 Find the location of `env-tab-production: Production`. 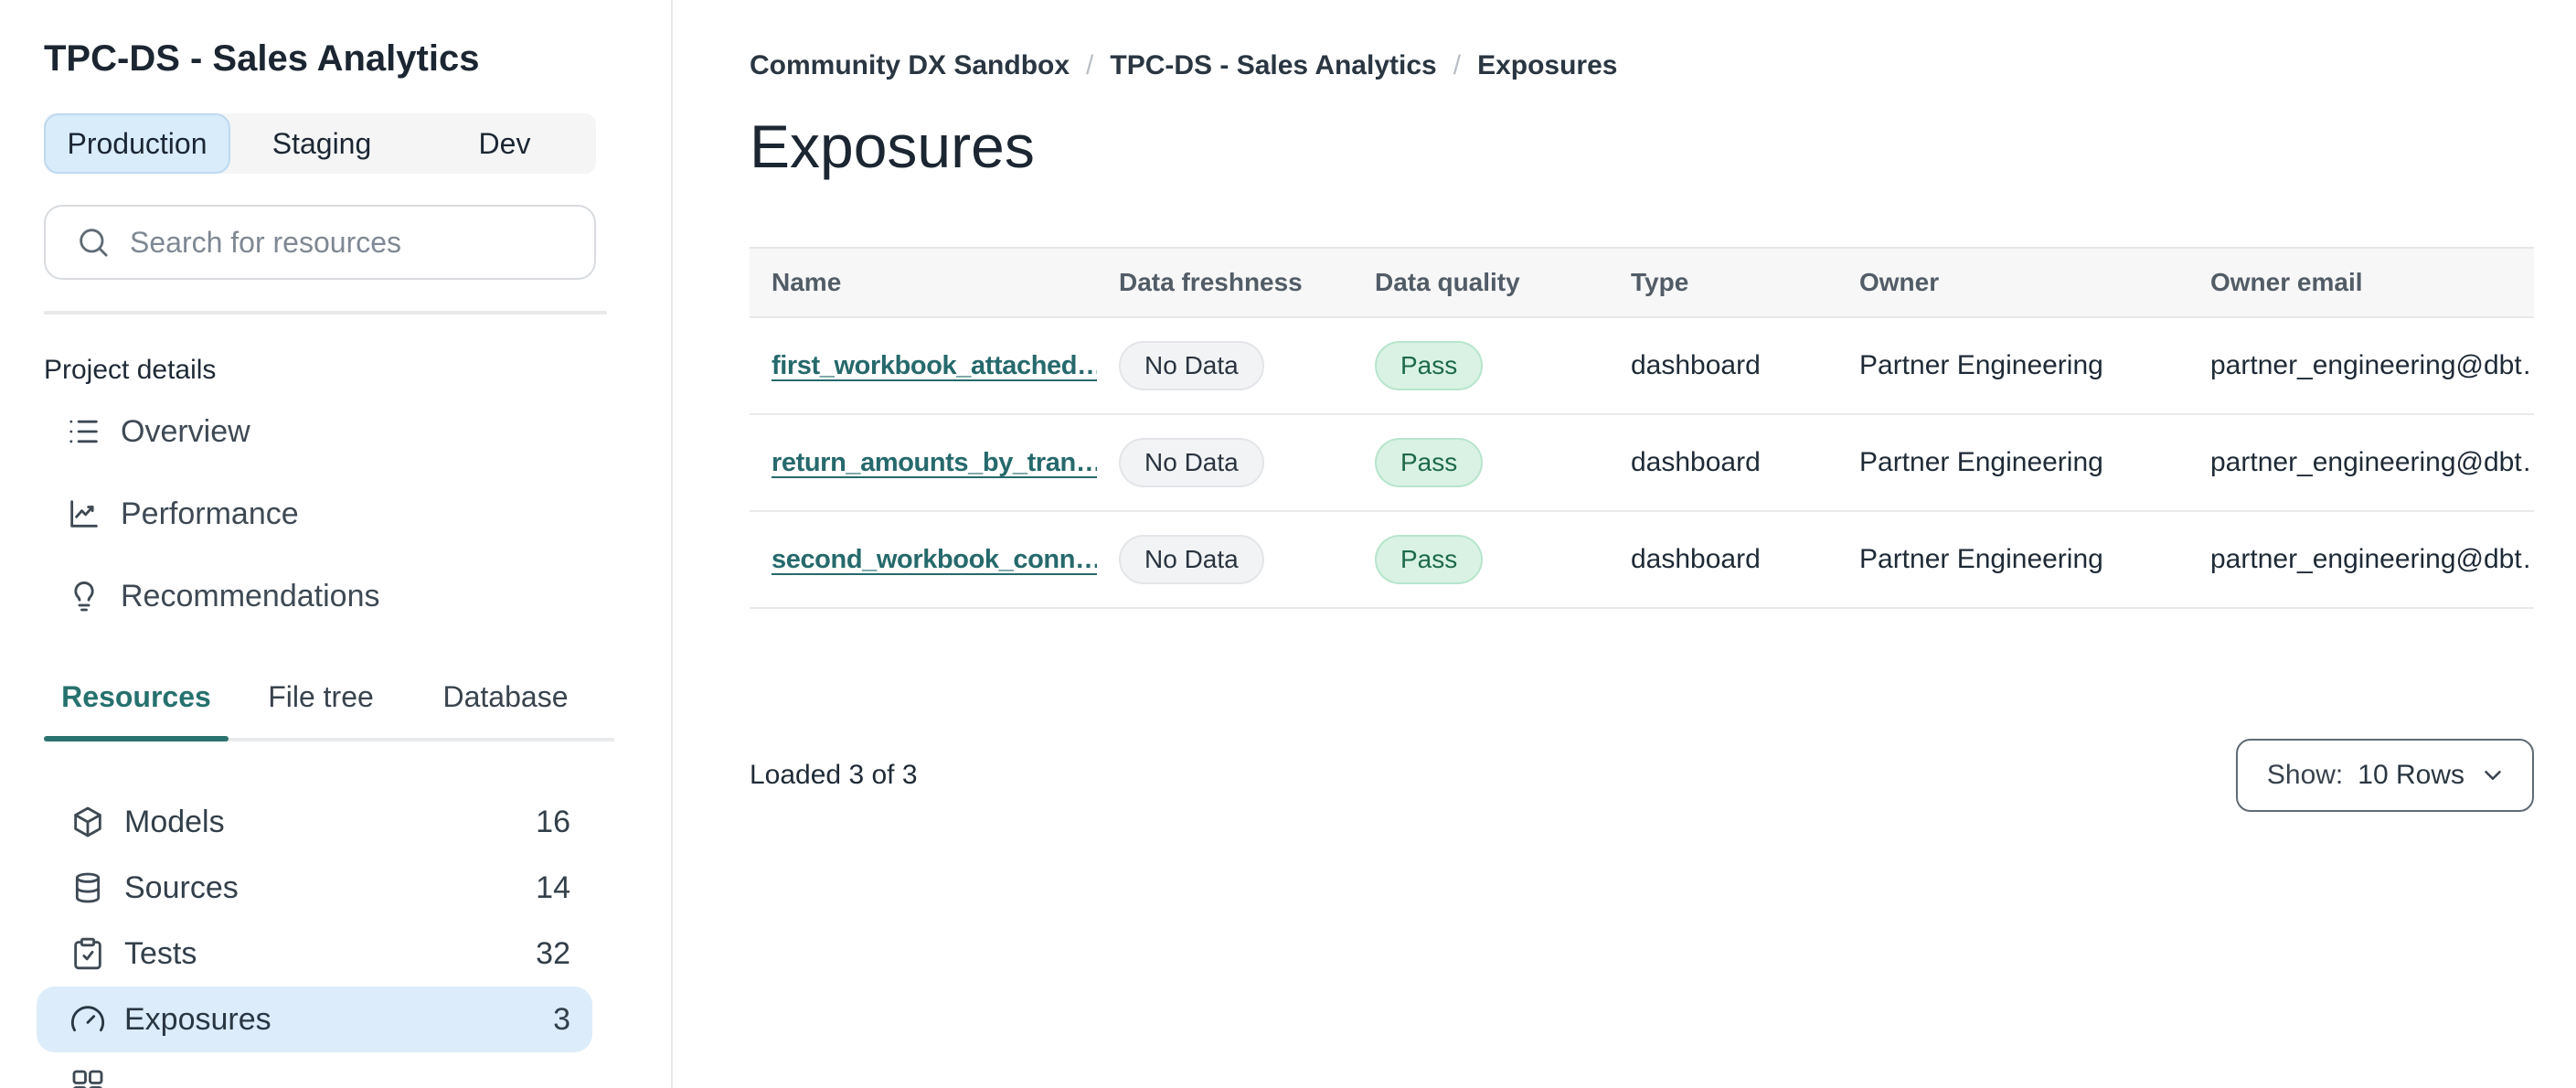

env-tab-production: Production is located at coordinates (137, 143).